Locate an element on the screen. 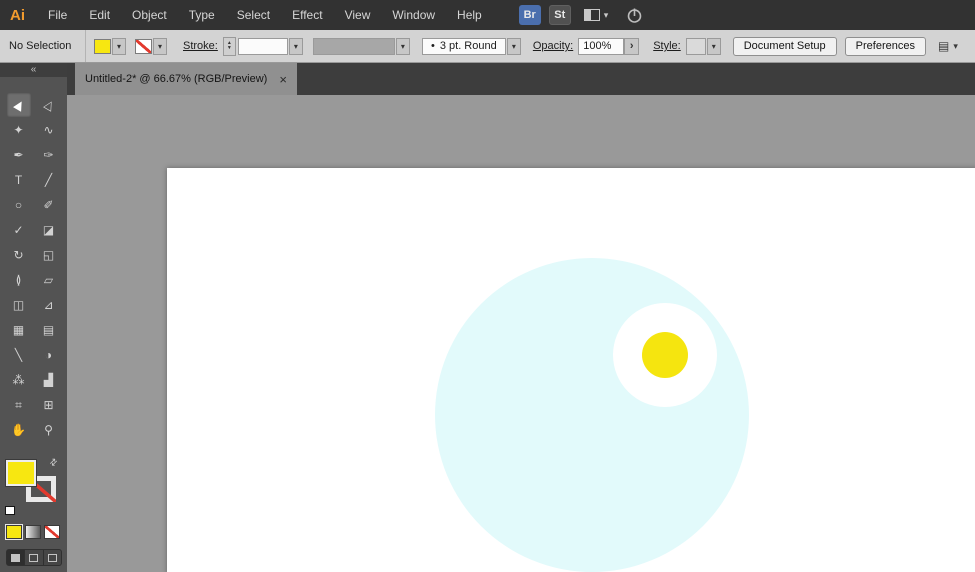  style-dropdown-button: ▾ is located at coordinates (713, 46).